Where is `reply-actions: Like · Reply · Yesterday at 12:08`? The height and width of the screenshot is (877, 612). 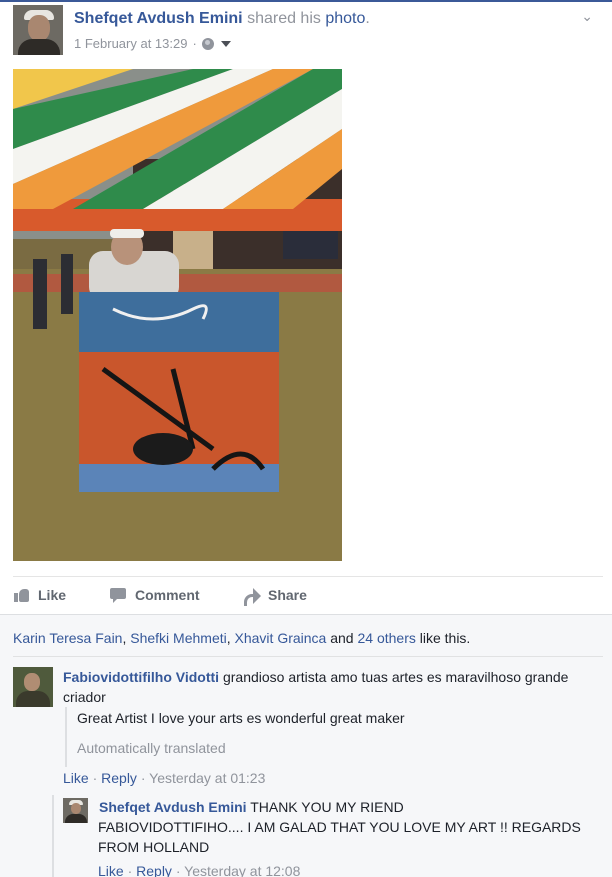
reply-actions: Like · Reply · Yesterday at 12:08 is located at coordinates (199, 870).